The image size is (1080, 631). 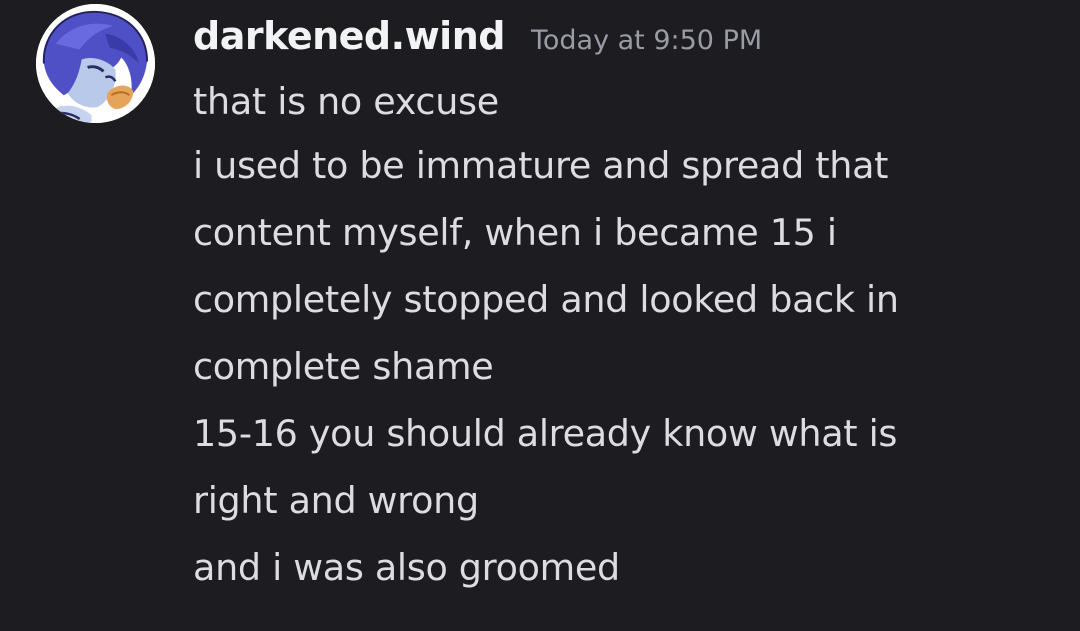 I want to click on message-line: completely stopped and looked back in, so click(x=546, y=299).